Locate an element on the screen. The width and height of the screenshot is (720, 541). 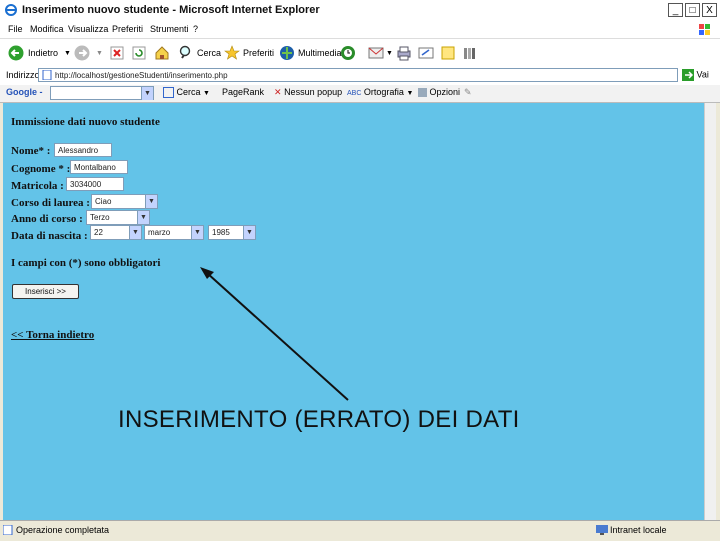
pagerank-label: PageRank is located at coordinates (243, 92).